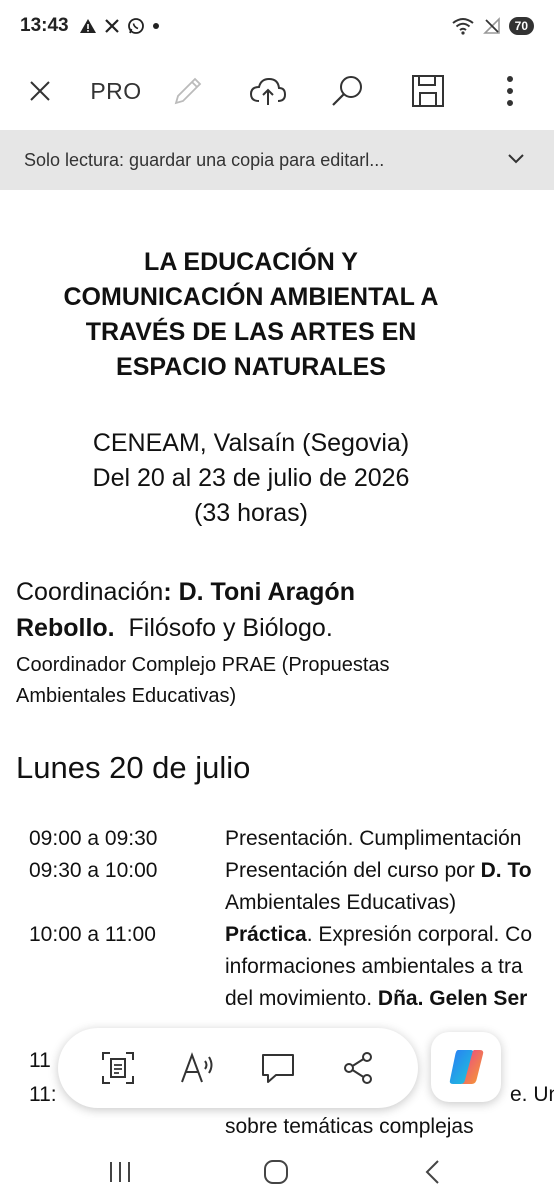  I want to click on back-icon, so click(432, 1172).